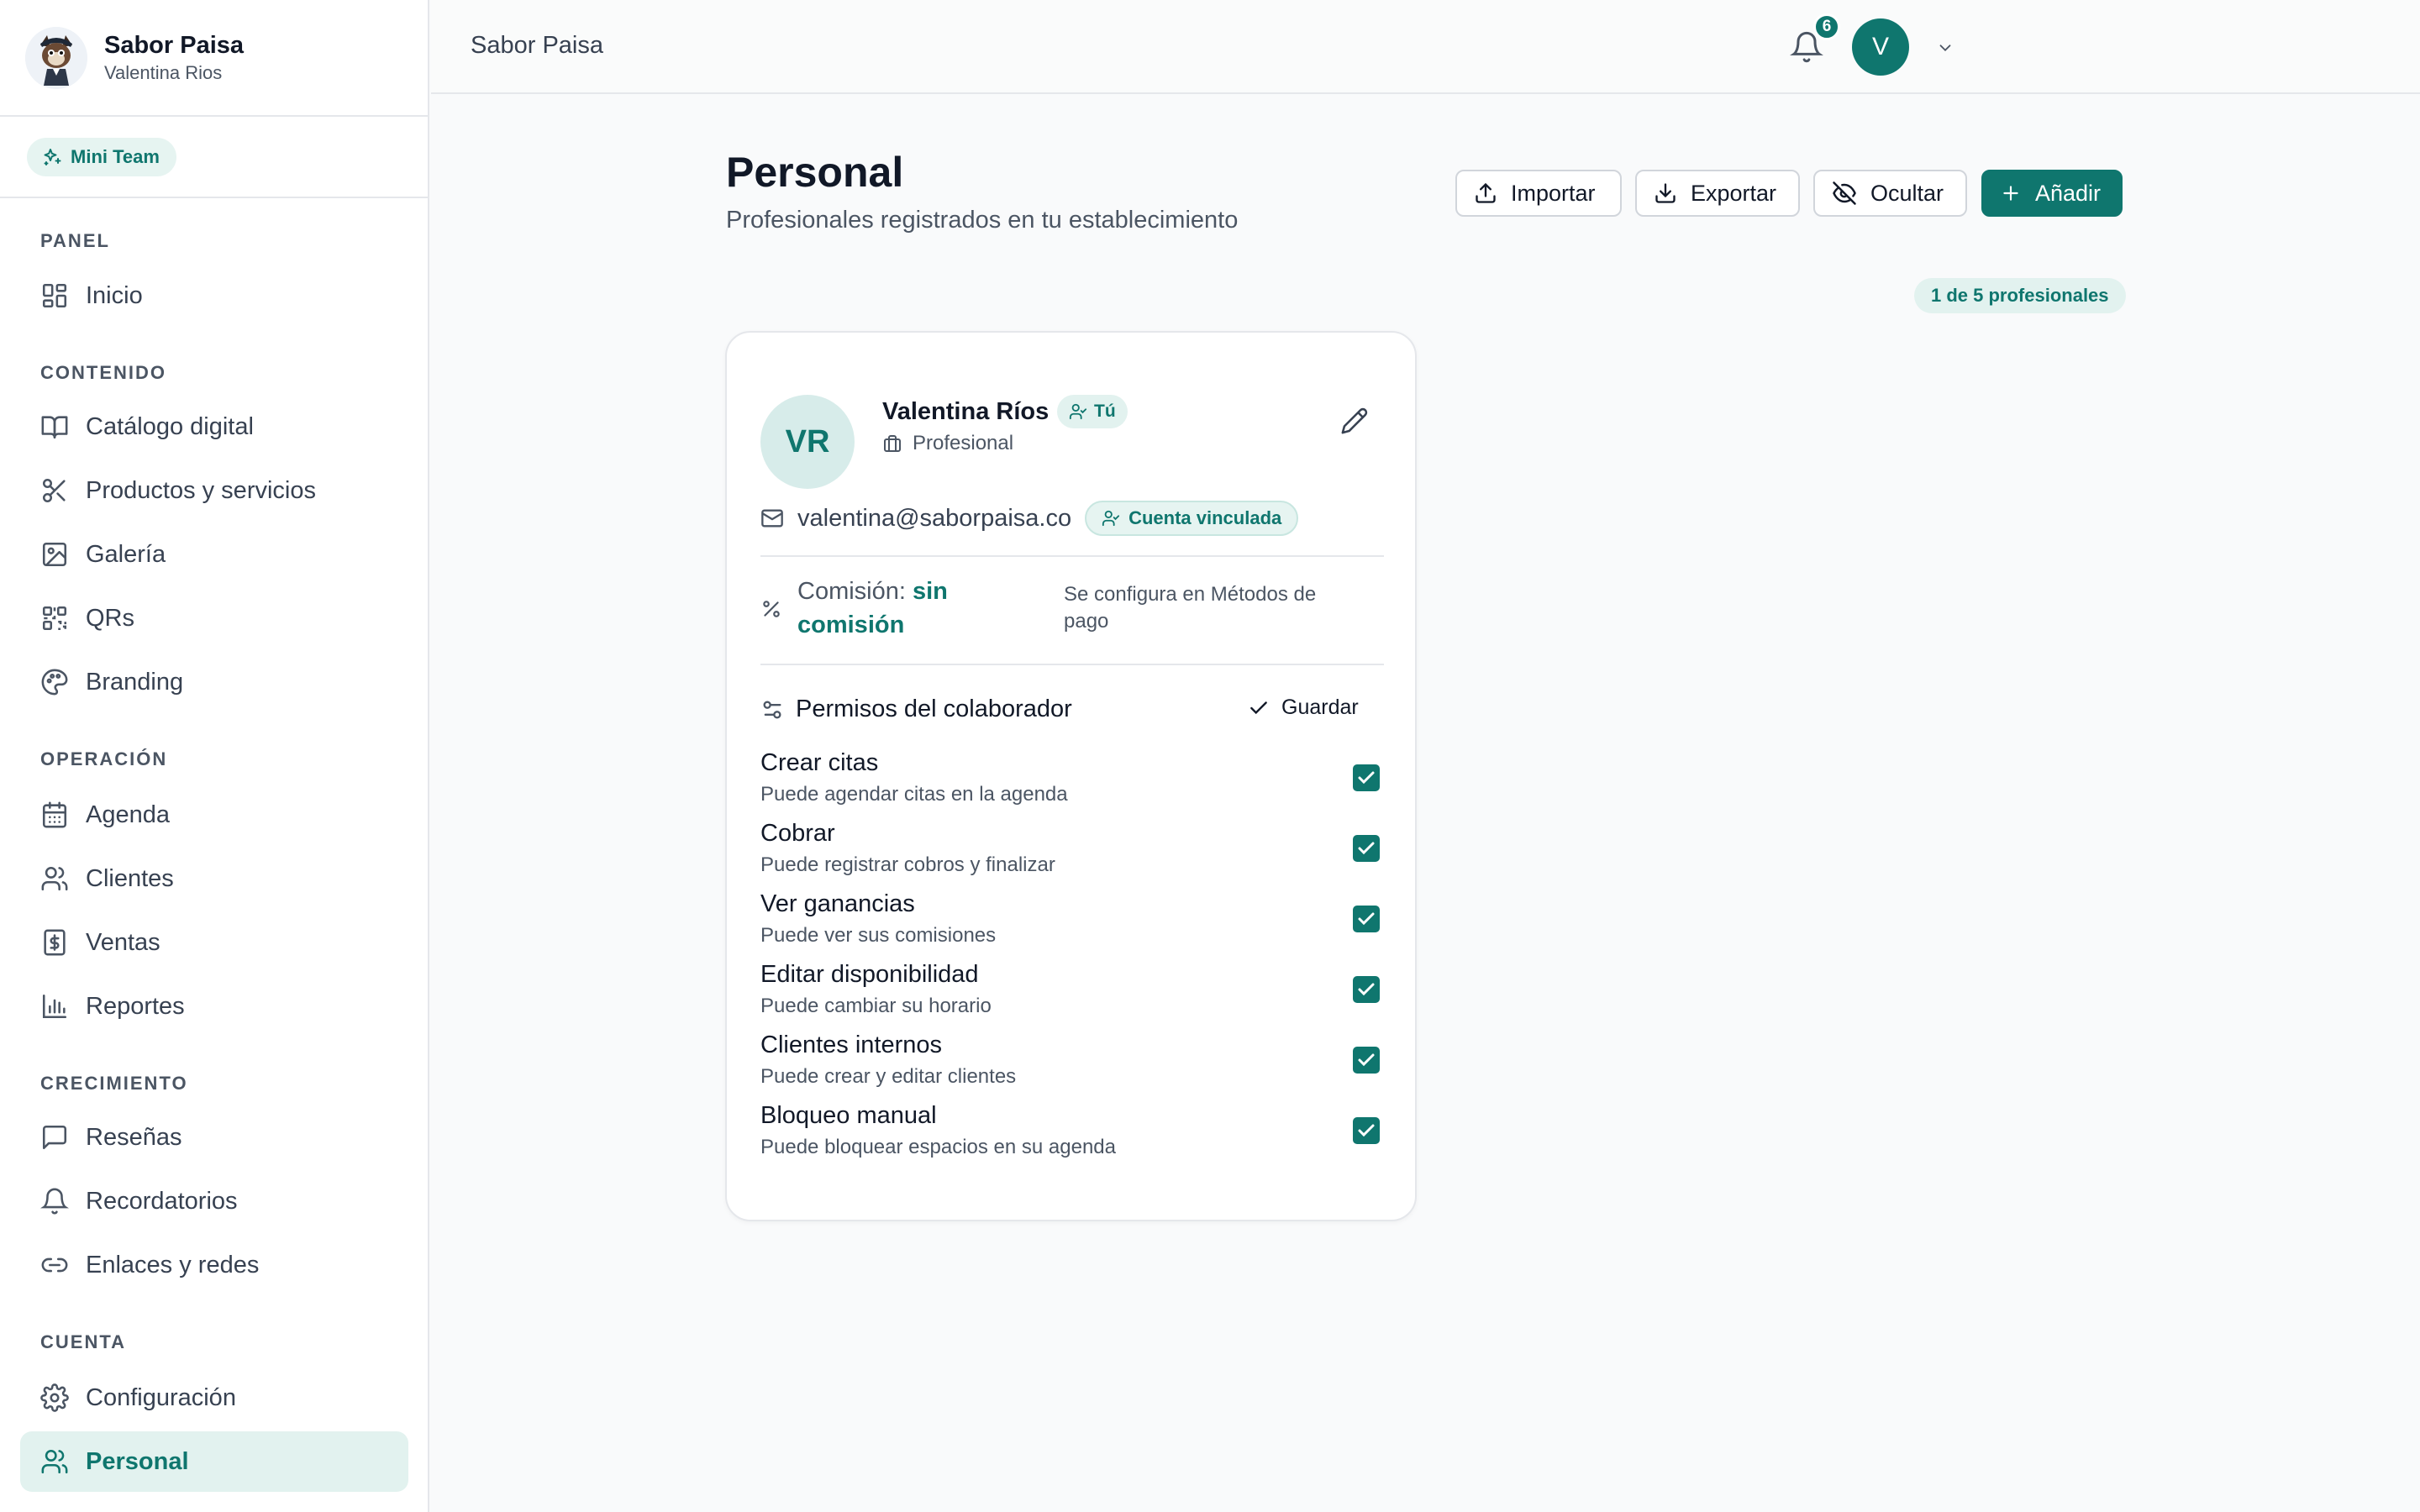 The width and height of the screenshot is (2420, 1512). What do you see at coordinates (134, 1137) in the screenshot?
I see `sidebar-item-label: Reseñas` at bounding box center [134, 1137].